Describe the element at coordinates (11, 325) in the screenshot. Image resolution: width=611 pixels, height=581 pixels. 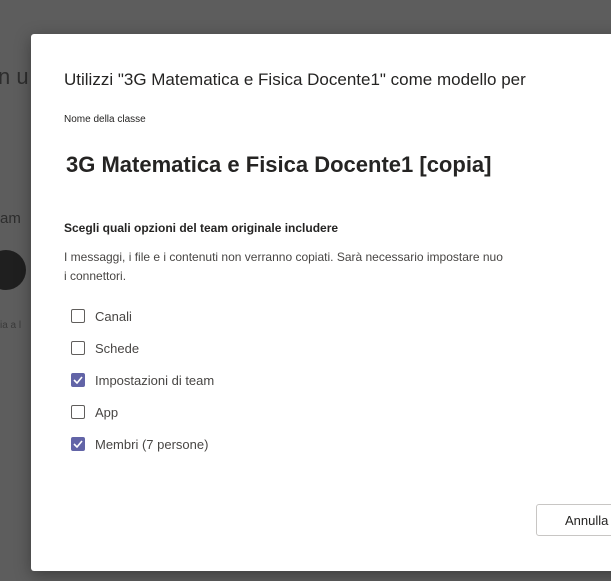
I see `background-text-fragment: ia a l` at that location.